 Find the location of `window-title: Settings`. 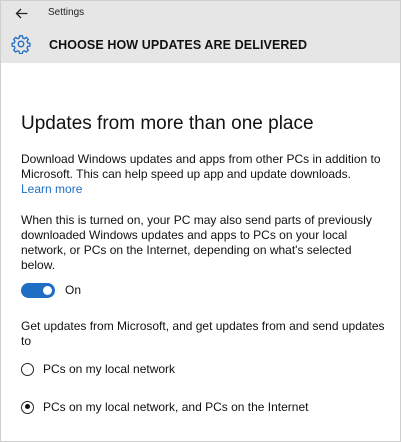

window-title: Settings is located at coordinates (66, 12).